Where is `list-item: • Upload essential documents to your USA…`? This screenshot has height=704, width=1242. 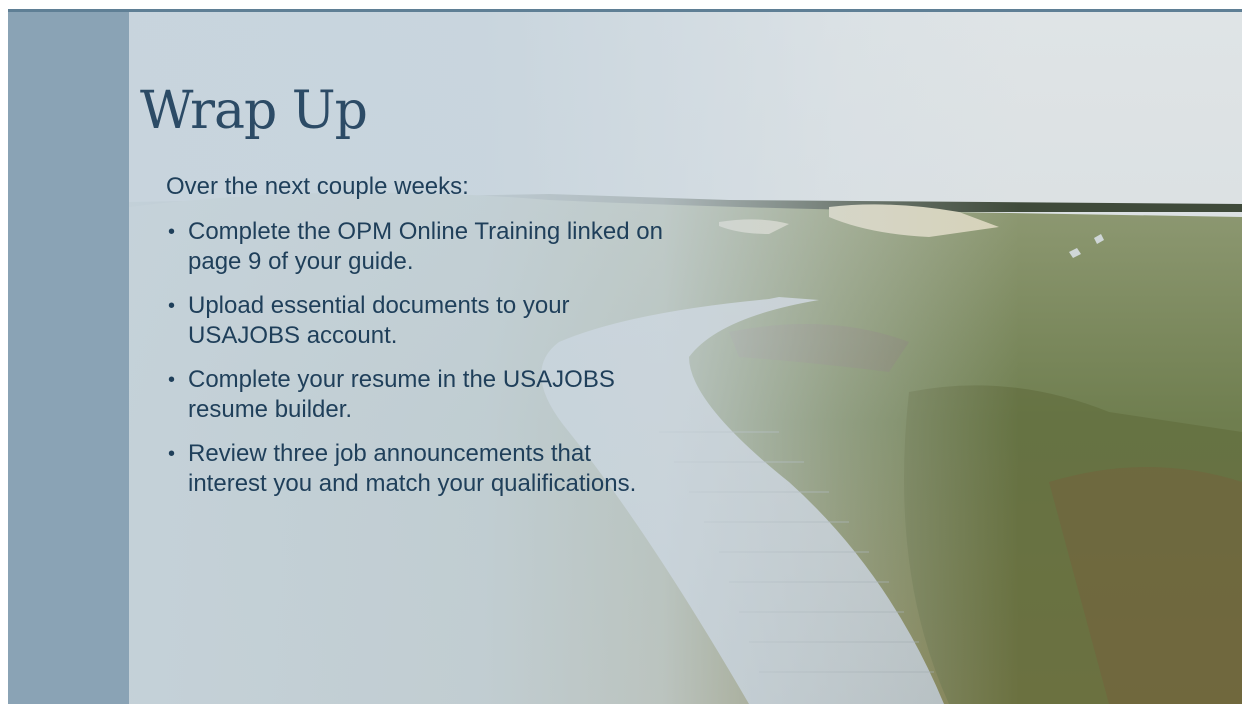 list-item: • Upload essential documents to your USA… is located at coordinates (416, 321).